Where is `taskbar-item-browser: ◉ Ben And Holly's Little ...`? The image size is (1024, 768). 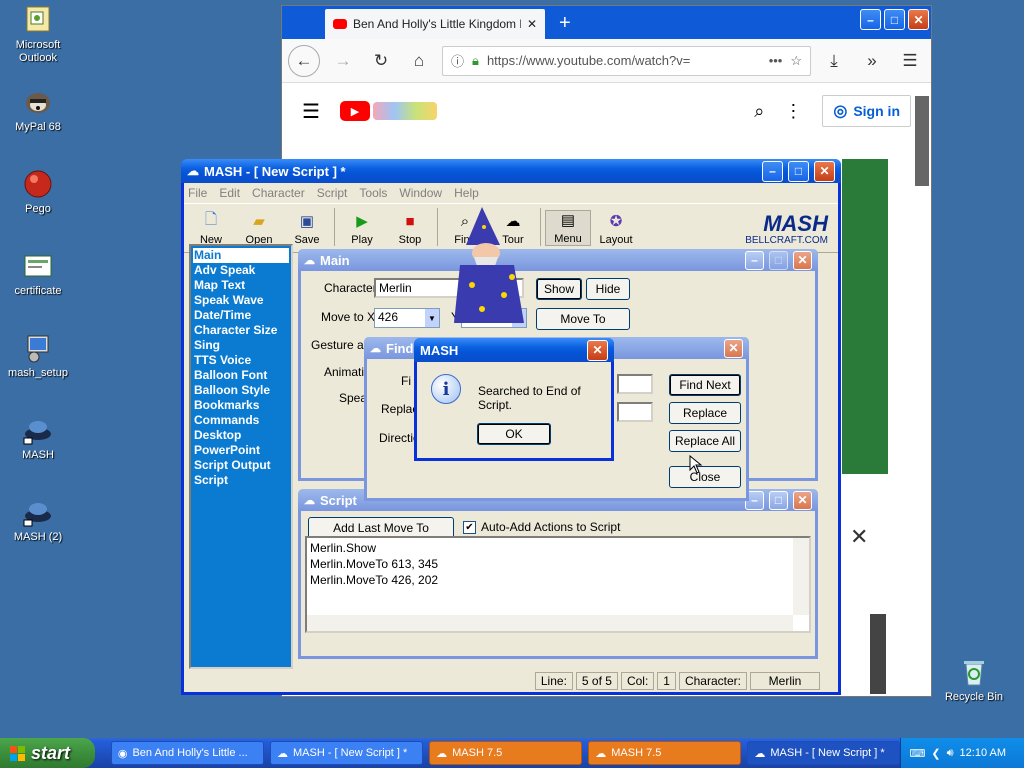 taskbar-item-browser: ◉ Ben And Holly's Little ... is located at coordinates (187, 753).